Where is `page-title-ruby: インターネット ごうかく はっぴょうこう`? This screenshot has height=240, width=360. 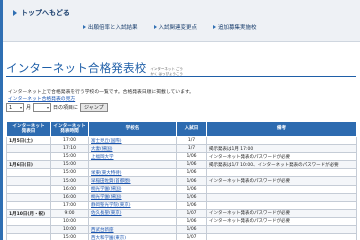
page-title-ruby: インターネット ごうかく はっぴょうこう is located at coordinates (167, 71).